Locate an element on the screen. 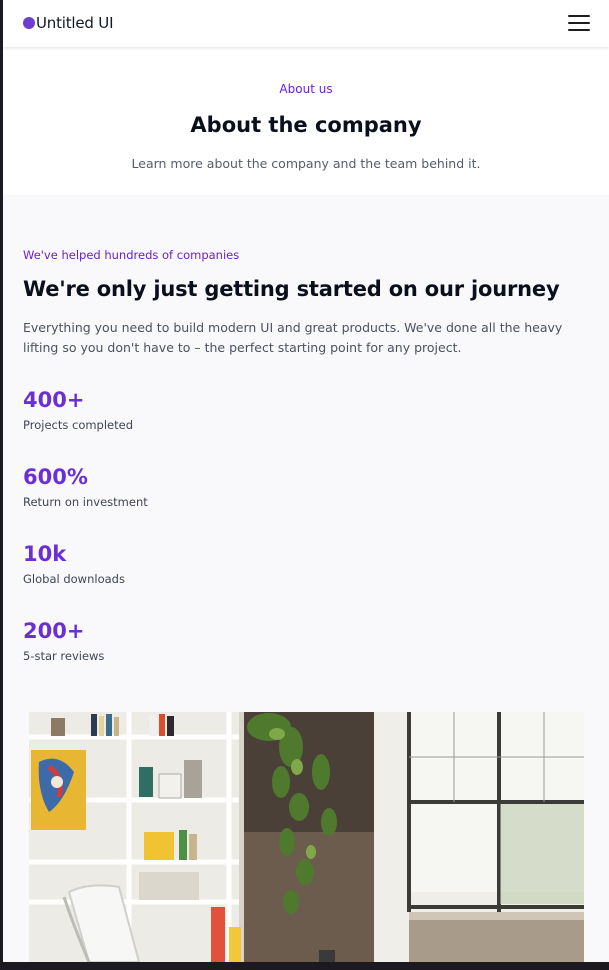  stat-label: Projects completed is located at coordinates (78, 425).